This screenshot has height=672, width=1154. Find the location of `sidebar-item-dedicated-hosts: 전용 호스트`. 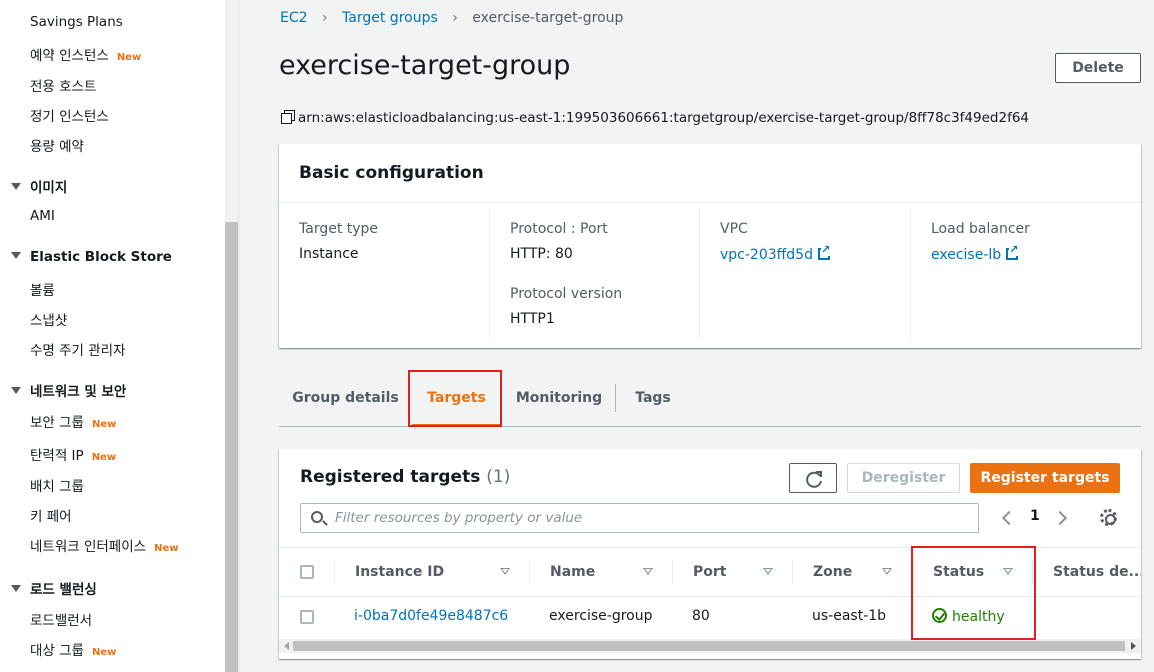

sidebar-item-dedicated-hosts: 전용 호스트 is located at coordinates (63, 85).